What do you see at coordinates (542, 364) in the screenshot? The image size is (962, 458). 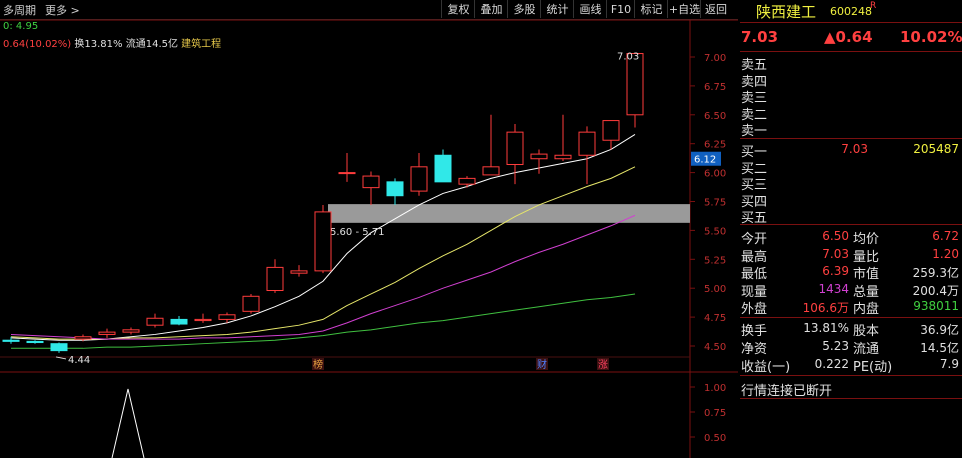 I see `event-marker: 财` at bounding box center [542, 364].